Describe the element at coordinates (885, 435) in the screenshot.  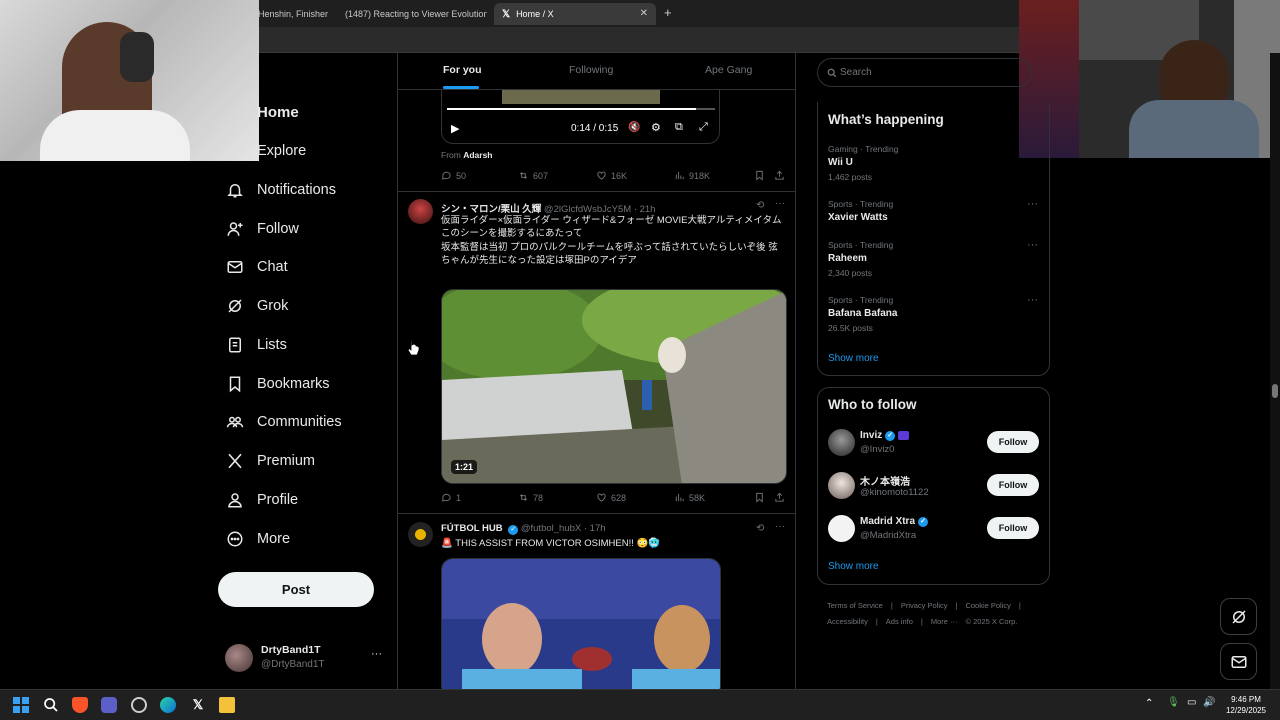
I see `suggested-user-name: Inviz ✓` at that location.